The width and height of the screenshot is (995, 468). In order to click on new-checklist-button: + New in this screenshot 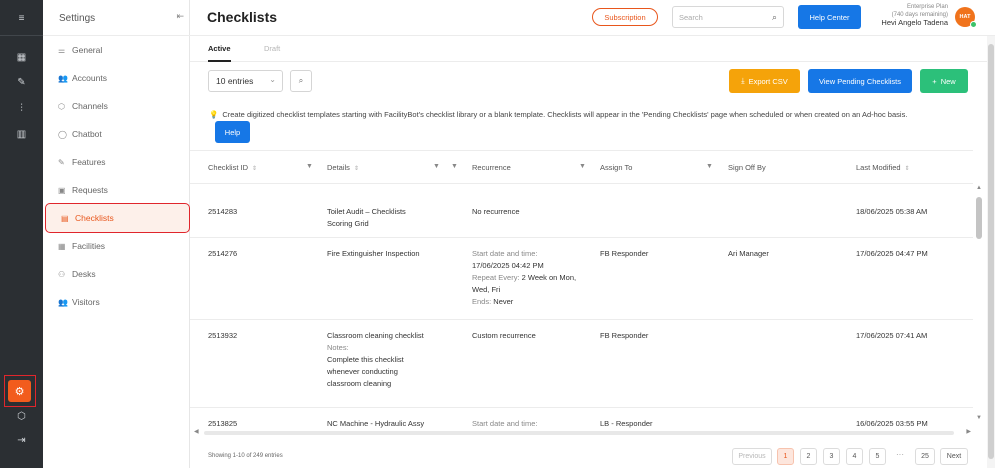, I will do `click(944, 81)`.